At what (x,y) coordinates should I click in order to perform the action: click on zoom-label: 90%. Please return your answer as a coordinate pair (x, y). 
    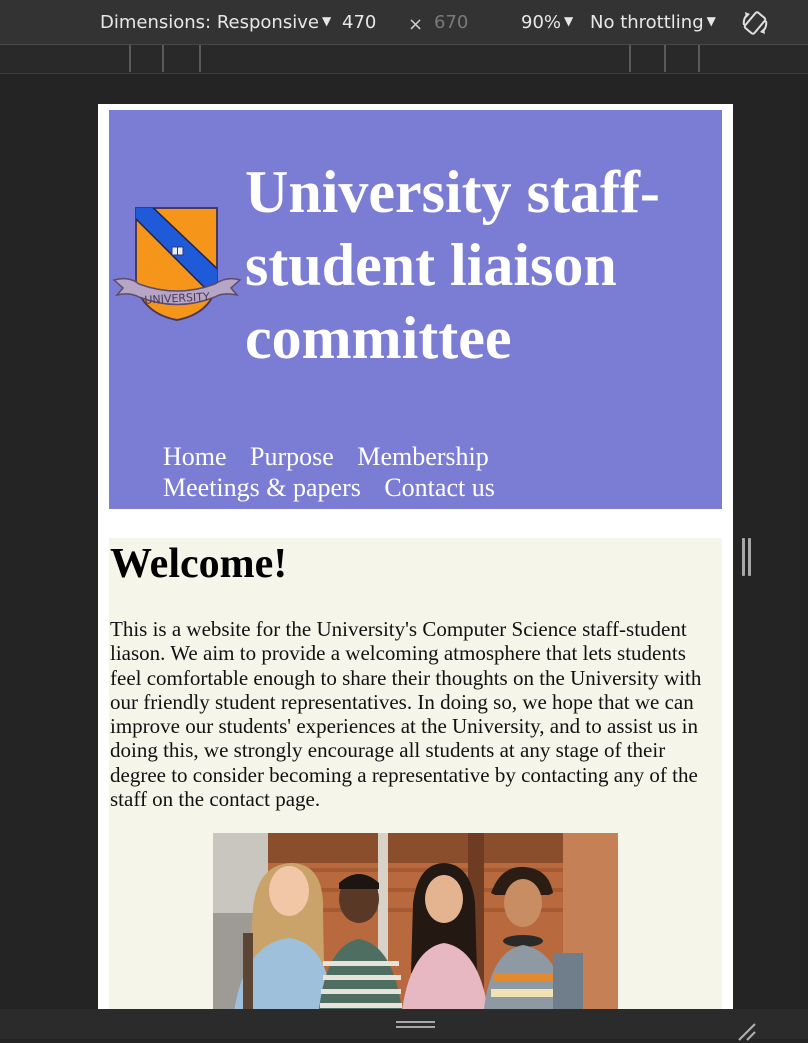
    Looking at the image, I should click on (541, 22).